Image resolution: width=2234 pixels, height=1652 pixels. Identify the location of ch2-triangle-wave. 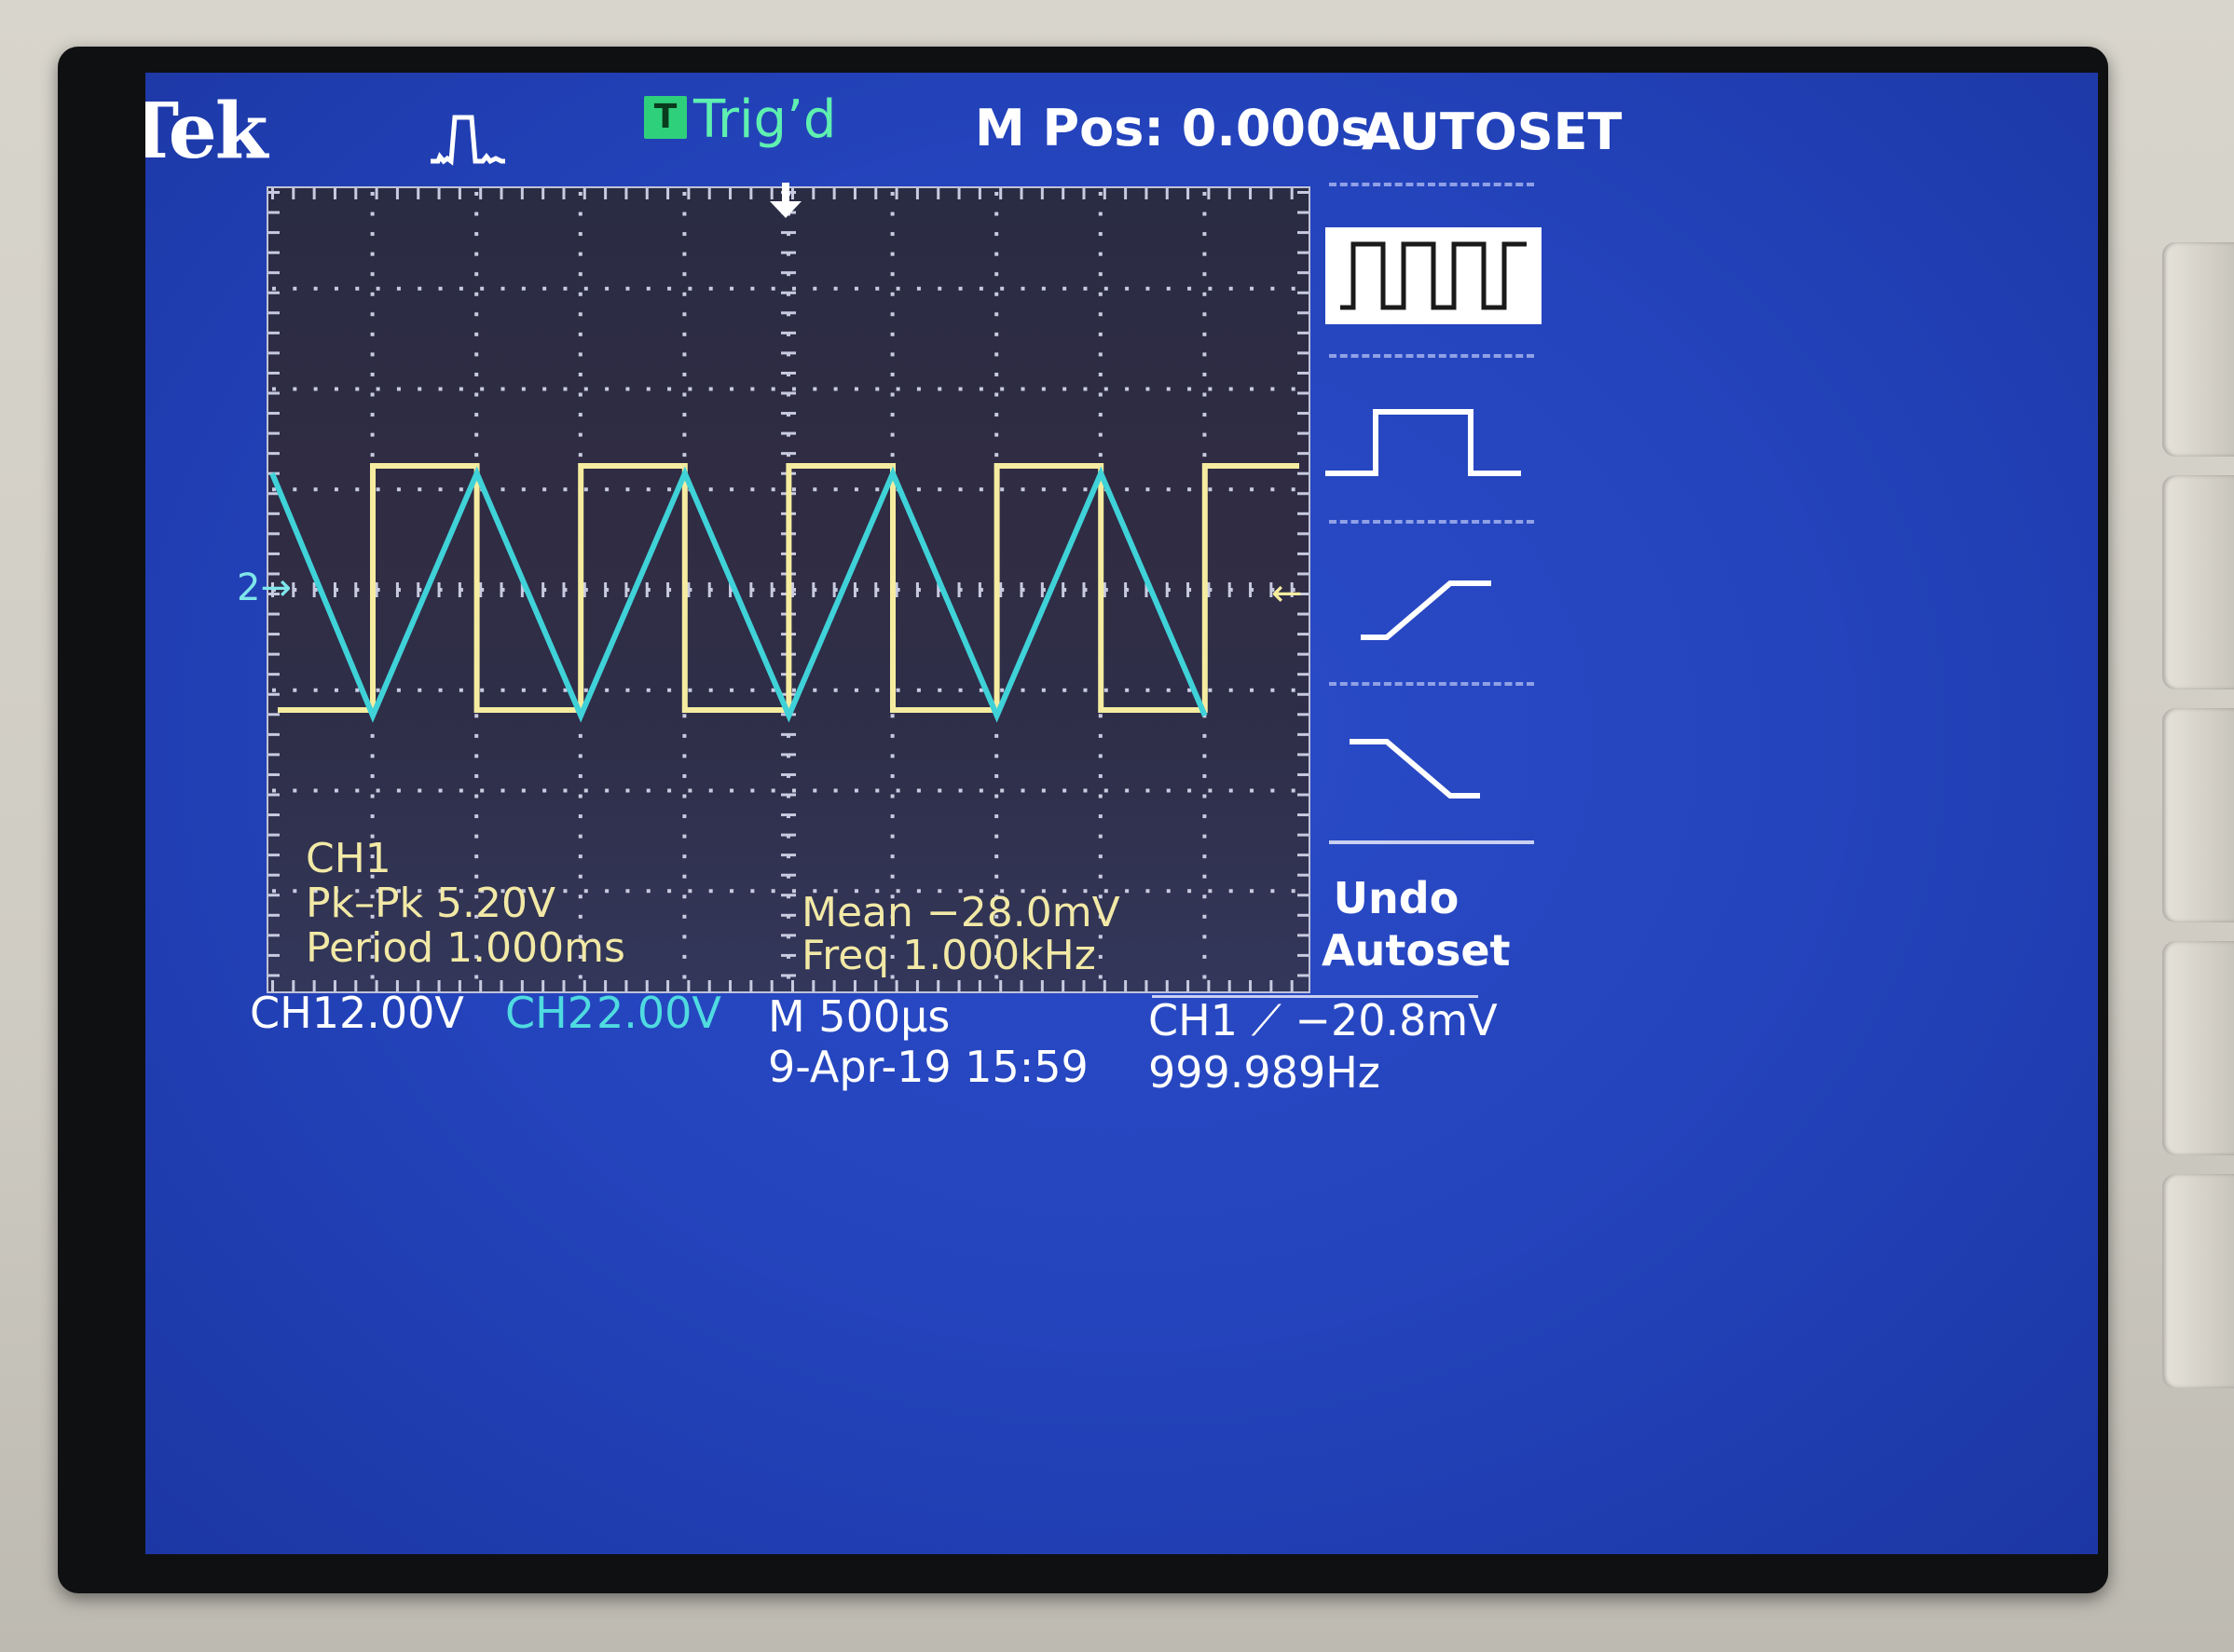
(738, 594).